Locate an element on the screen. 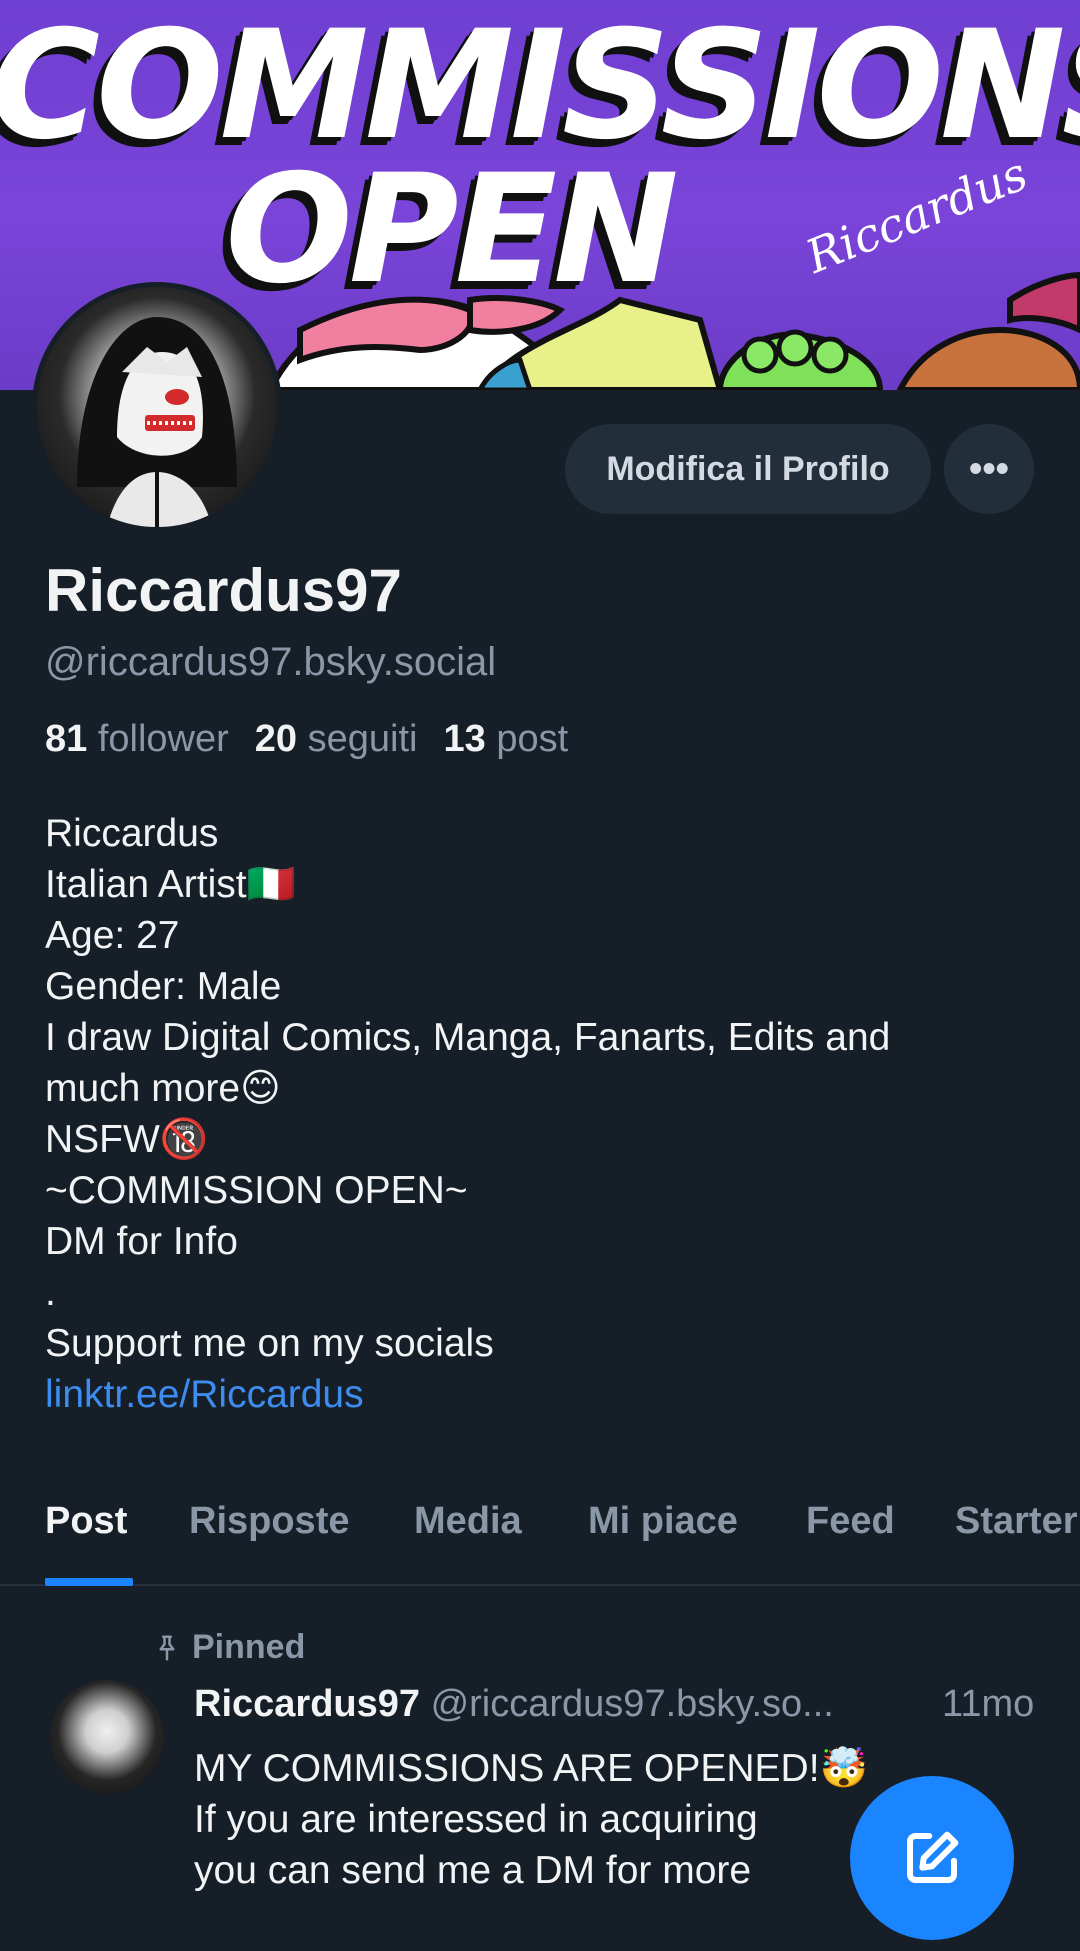  posts-count: 13 is located at coordinates (464, 739).